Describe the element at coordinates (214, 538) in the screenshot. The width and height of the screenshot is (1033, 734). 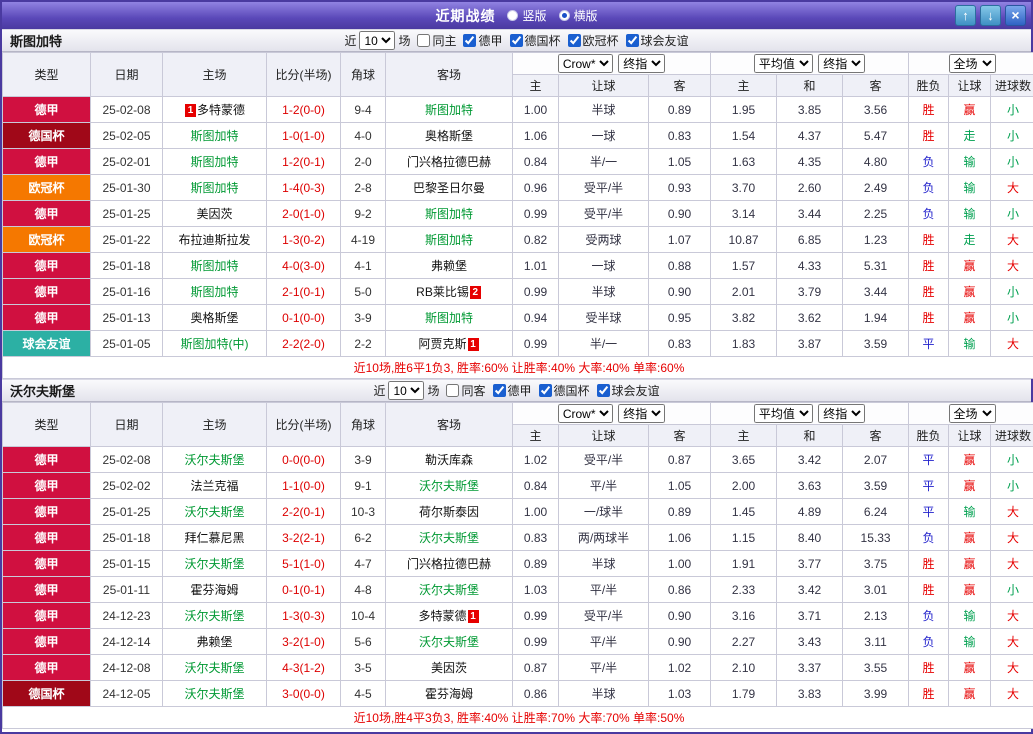
I see `team-link: 拜仁慕尼黑` at that location.